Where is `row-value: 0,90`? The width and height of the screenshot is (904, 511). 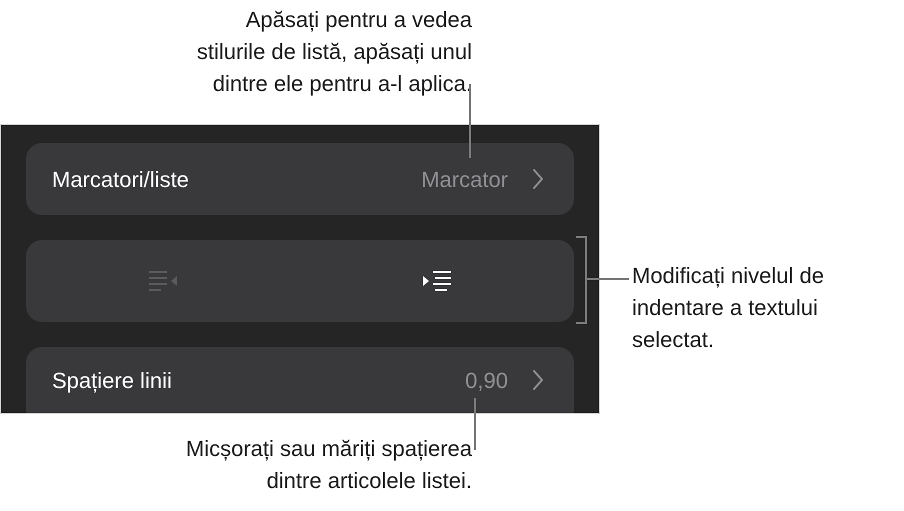 row-value: 0,90 is located at coordinates (486, 380).